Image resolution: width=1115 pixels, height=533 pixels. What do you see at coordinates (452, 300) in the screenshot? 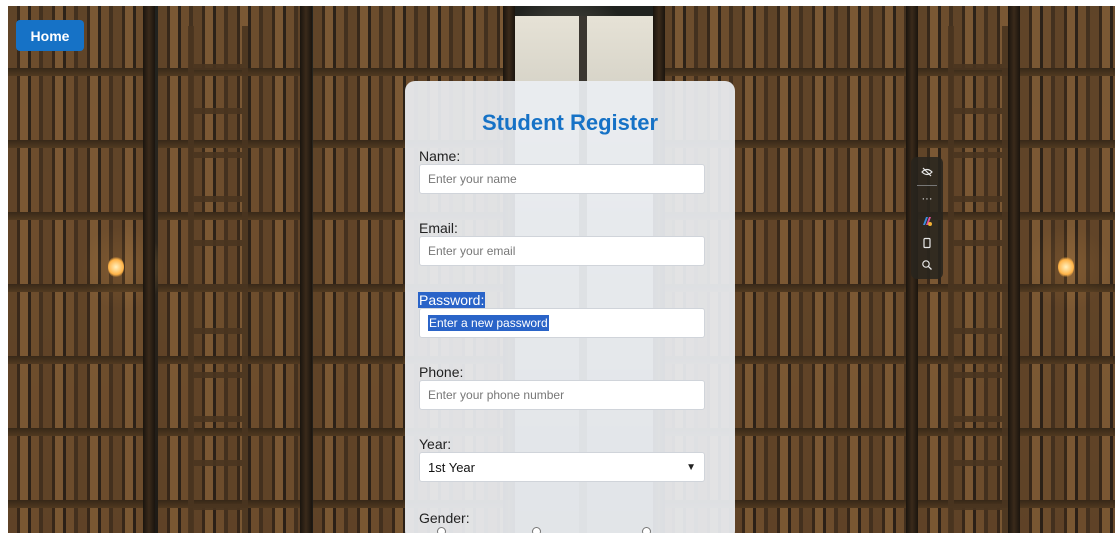
I see `password-label: Password:` at bounding box center [452, 300].